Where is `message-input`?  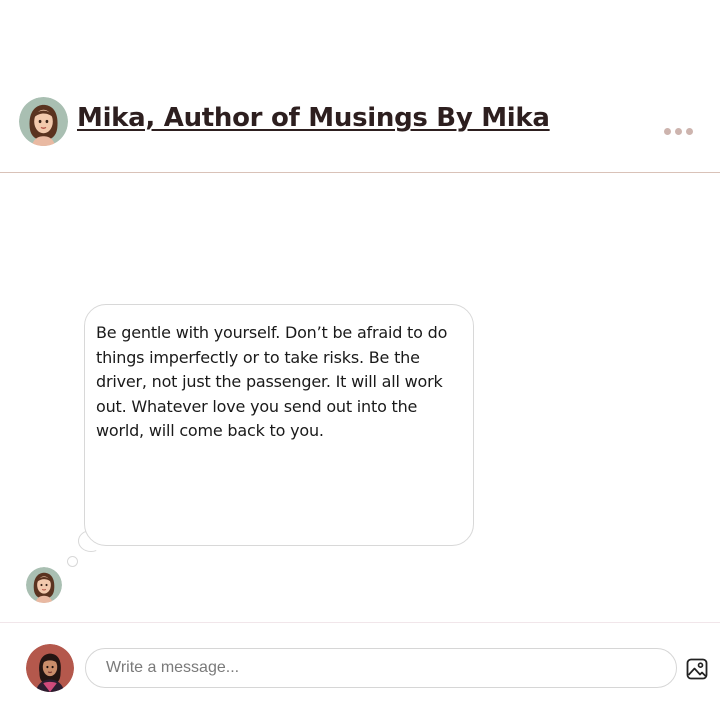
message-input is located at coordinates (381, 668).